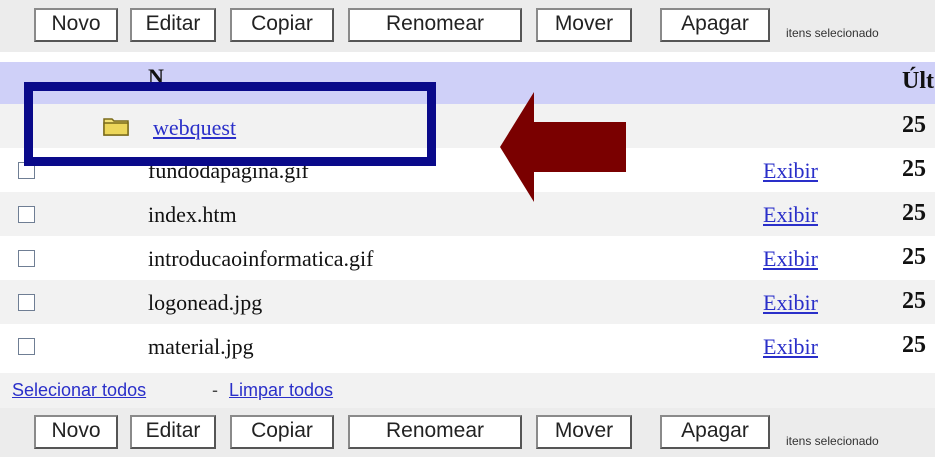 The image size is (935, 457). What do you see at coordinates (832, 33) in the screenshot?
I see `selected-items-label: itens selecionado` at bounding box center [832, 33].